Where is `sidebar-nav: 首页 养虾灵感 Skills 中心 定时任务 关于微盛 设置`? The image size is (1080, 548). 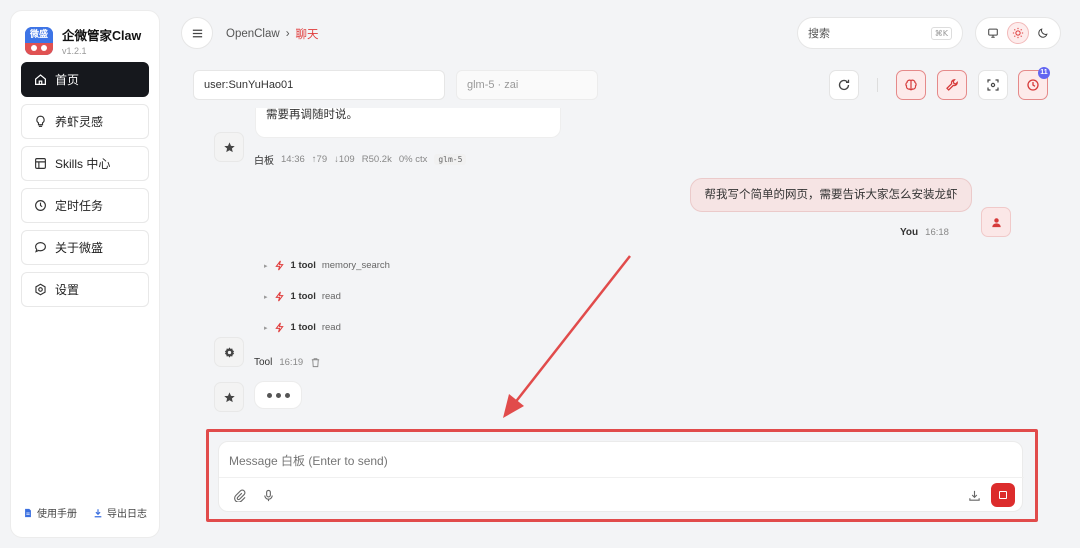
sidebar-nav: 首页 养虾灵感 Skills 中心 定时任务 关于微盛 设置 is located at coordinates (85, 188).